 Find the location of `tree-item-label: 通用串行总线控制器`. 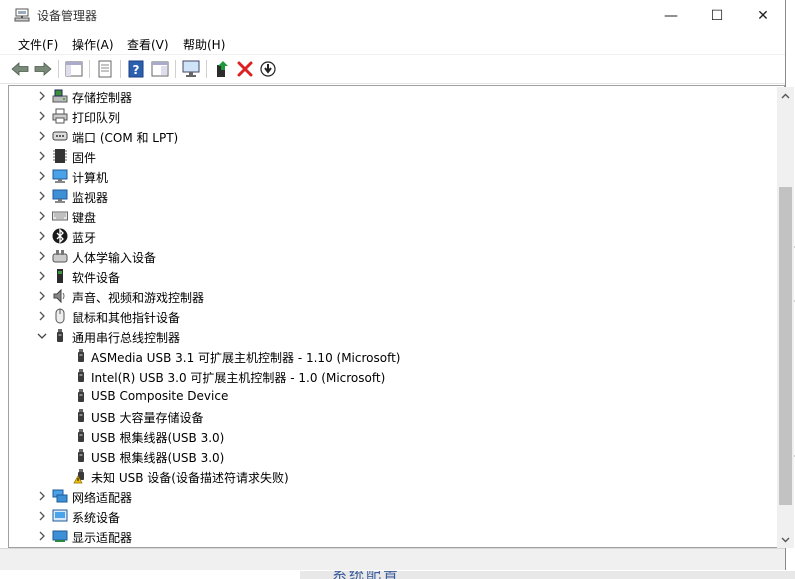

tree-item-label: 通用串行总线控制器 is located at coordinates (126, 338).